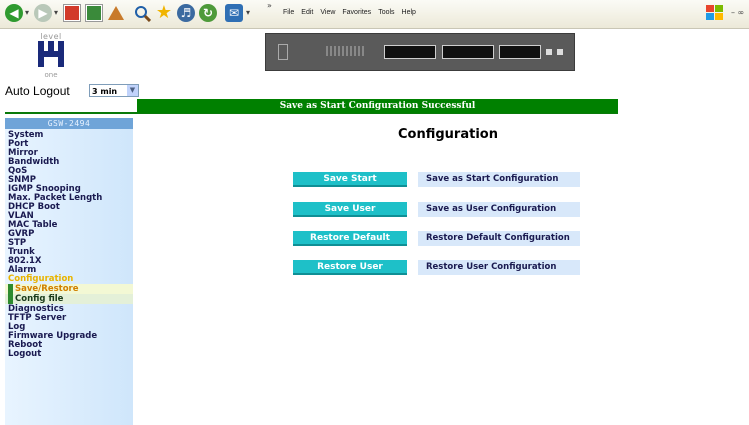  Describe the element at coordinates (448, 134) in the screenshot. I see `page-title: Configuration` at that location.